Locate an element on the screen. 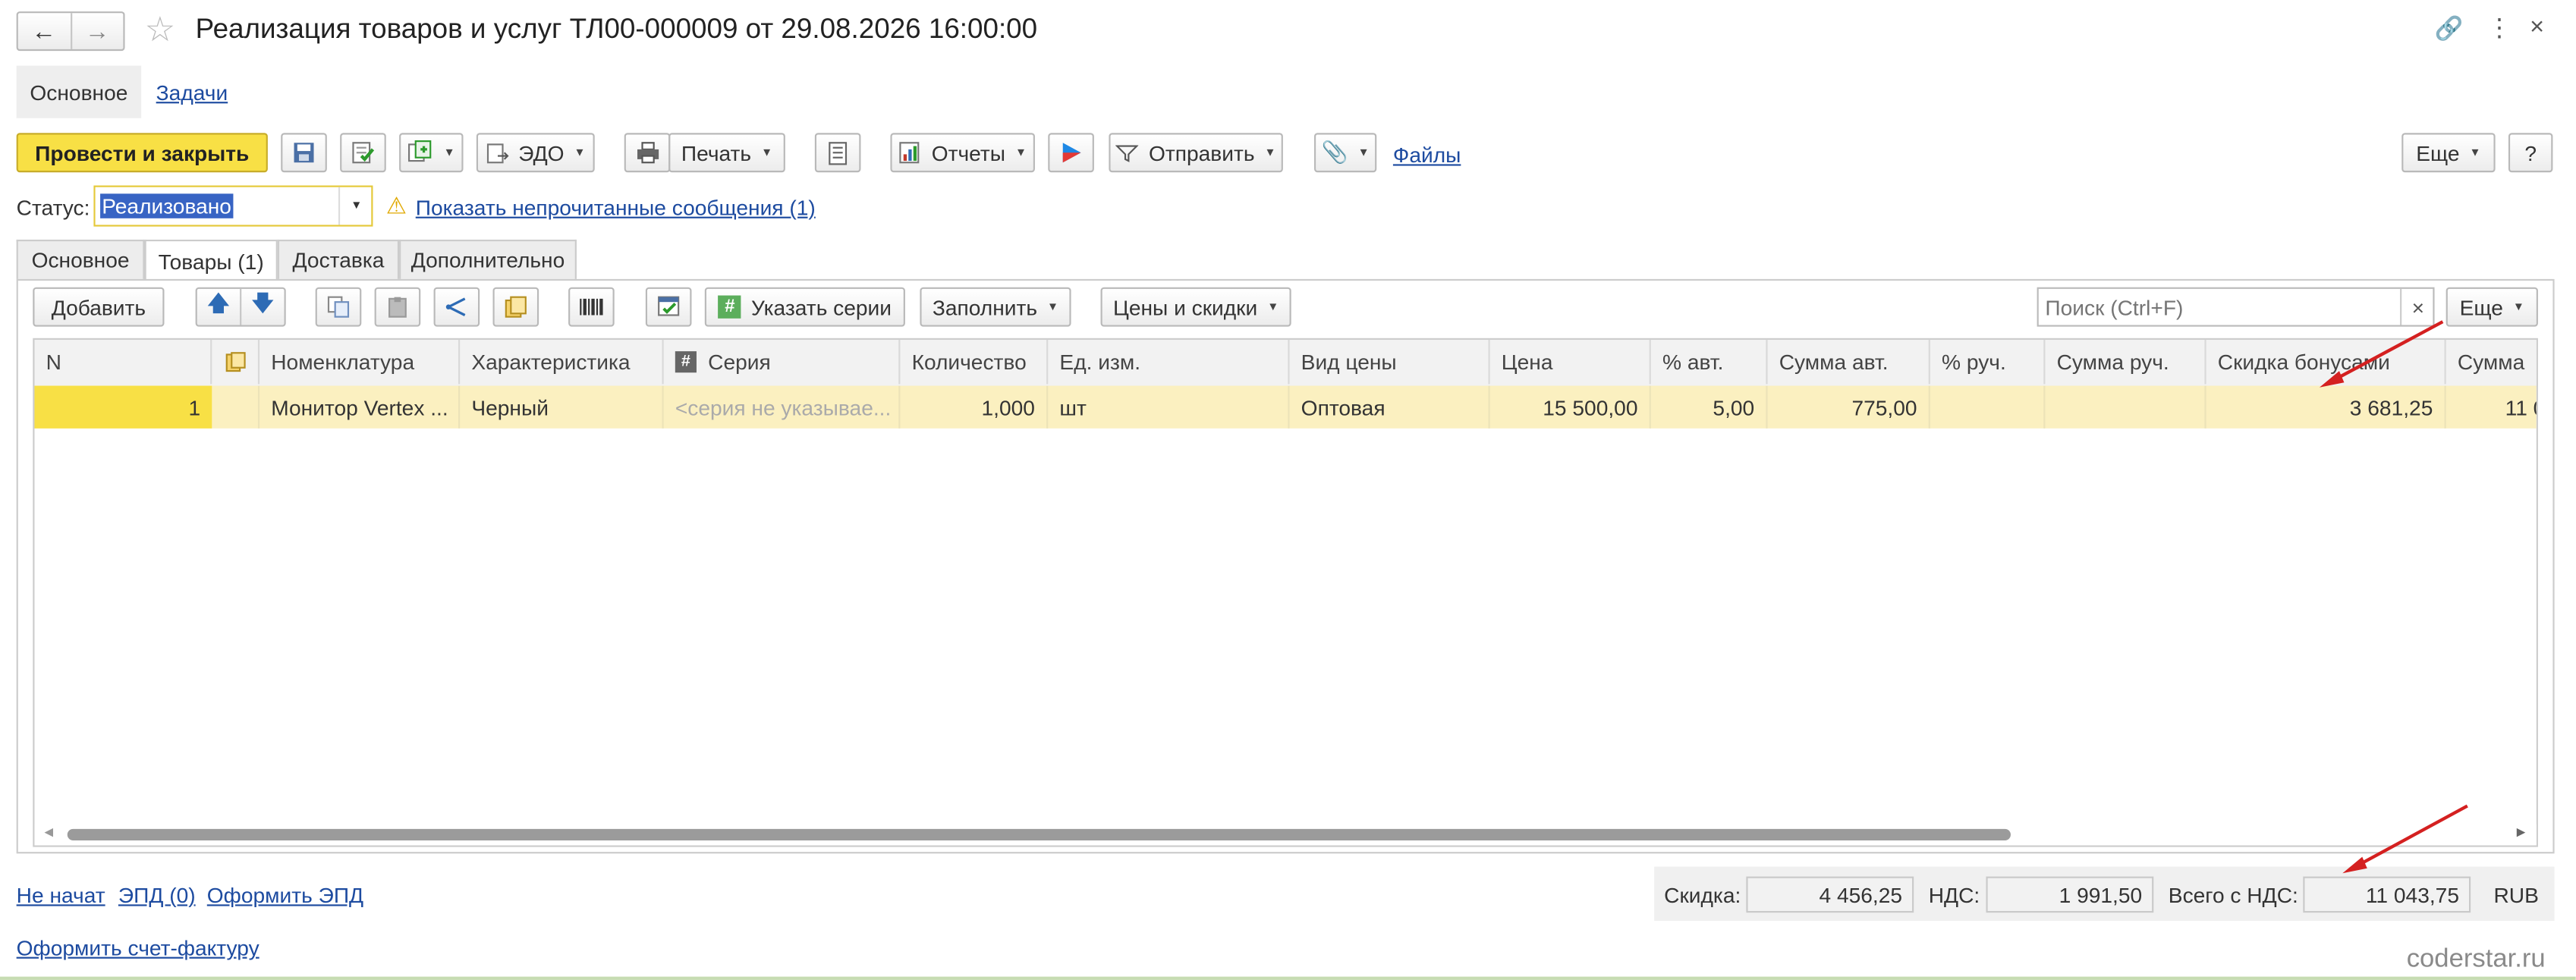 The image size is (2576, 980). annotation-arrows is located at coordinates (2393, 597).